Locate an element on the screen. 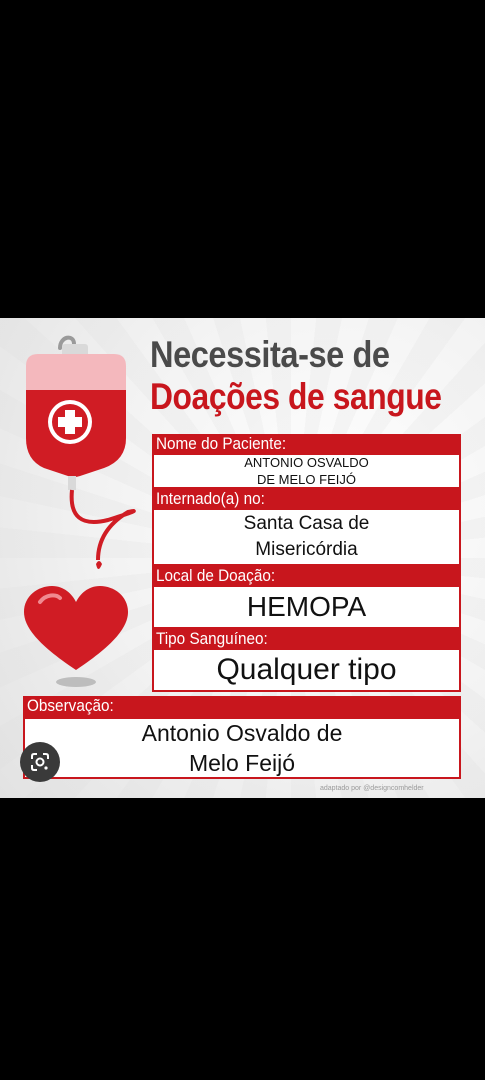  hospital-line1: Santa Casa de is located at coordinates (306, 523).